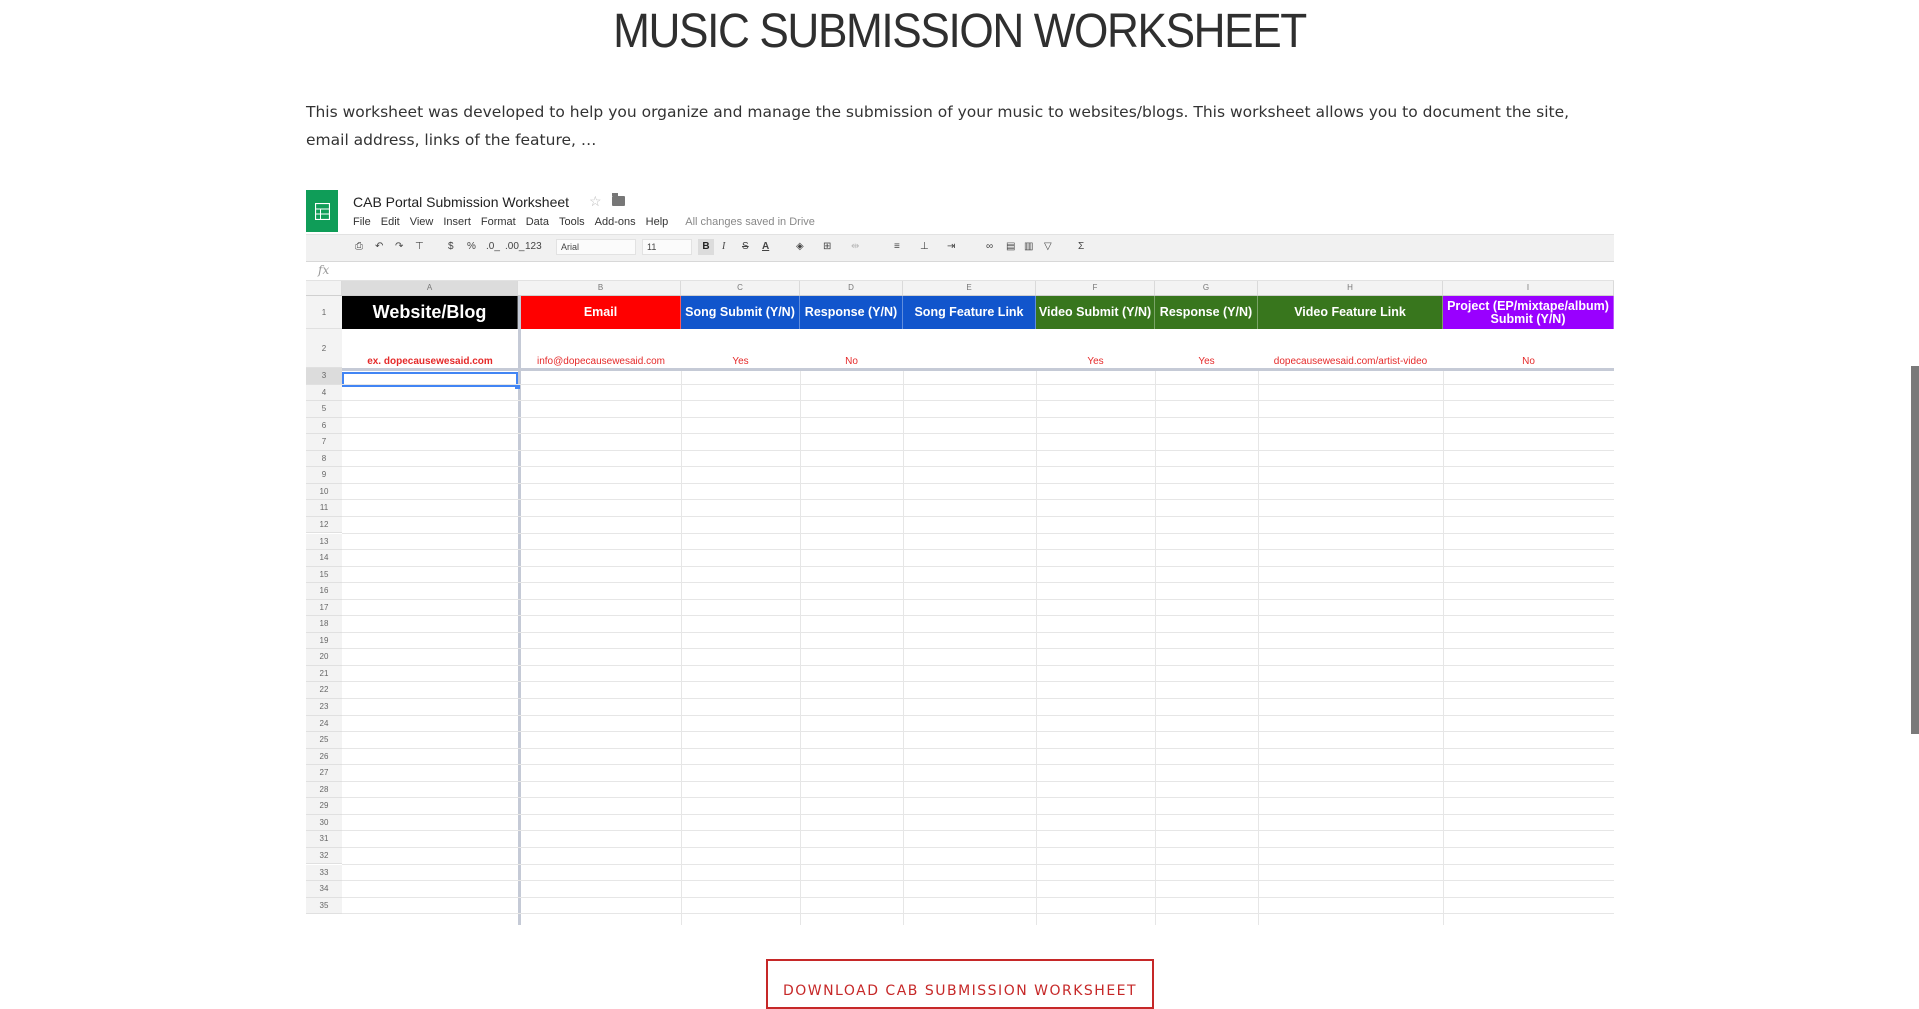 The height and width of the screenshot is (1009, 1919). Describe the element at coordinates (324, 657) in the screenshot. I see `row-number: 20` at that location.